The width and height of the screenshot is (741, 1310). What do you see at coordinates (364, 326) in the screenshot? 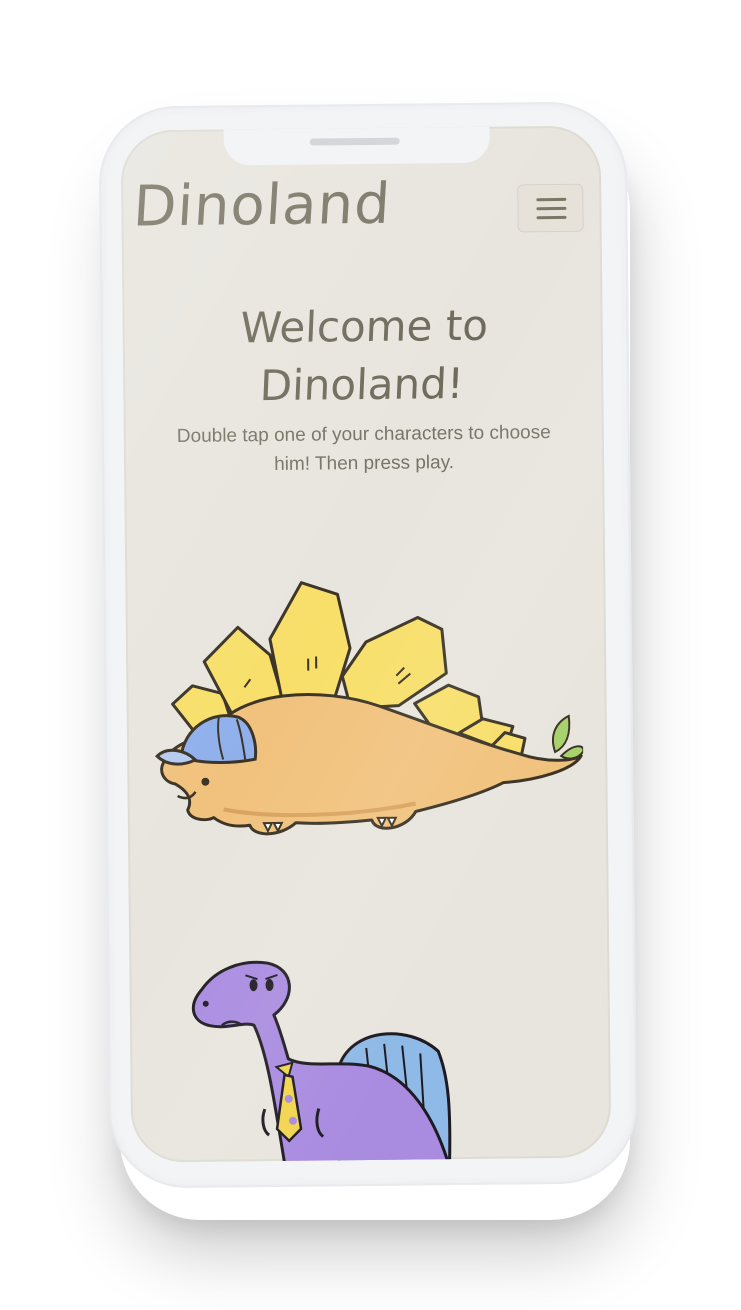
I see `welcome-heading-line1: Welcome to` at bounding box center [364, 326].